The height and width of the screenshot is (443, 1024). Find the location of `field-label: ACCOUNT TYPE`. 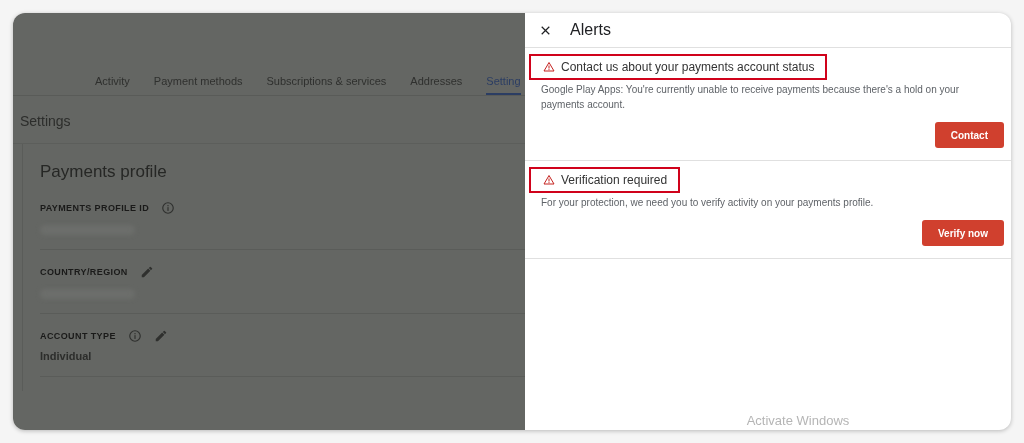

field-label: ACCOUNT TYPE is located at coordinates (78, 336).